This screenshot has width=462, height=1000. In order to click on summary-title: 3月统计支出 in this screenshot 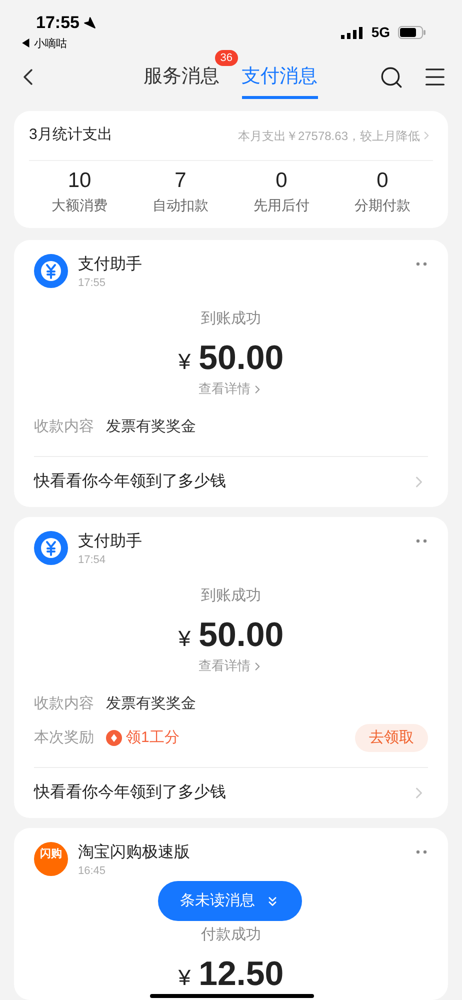, I will do `click(70, 135)`.